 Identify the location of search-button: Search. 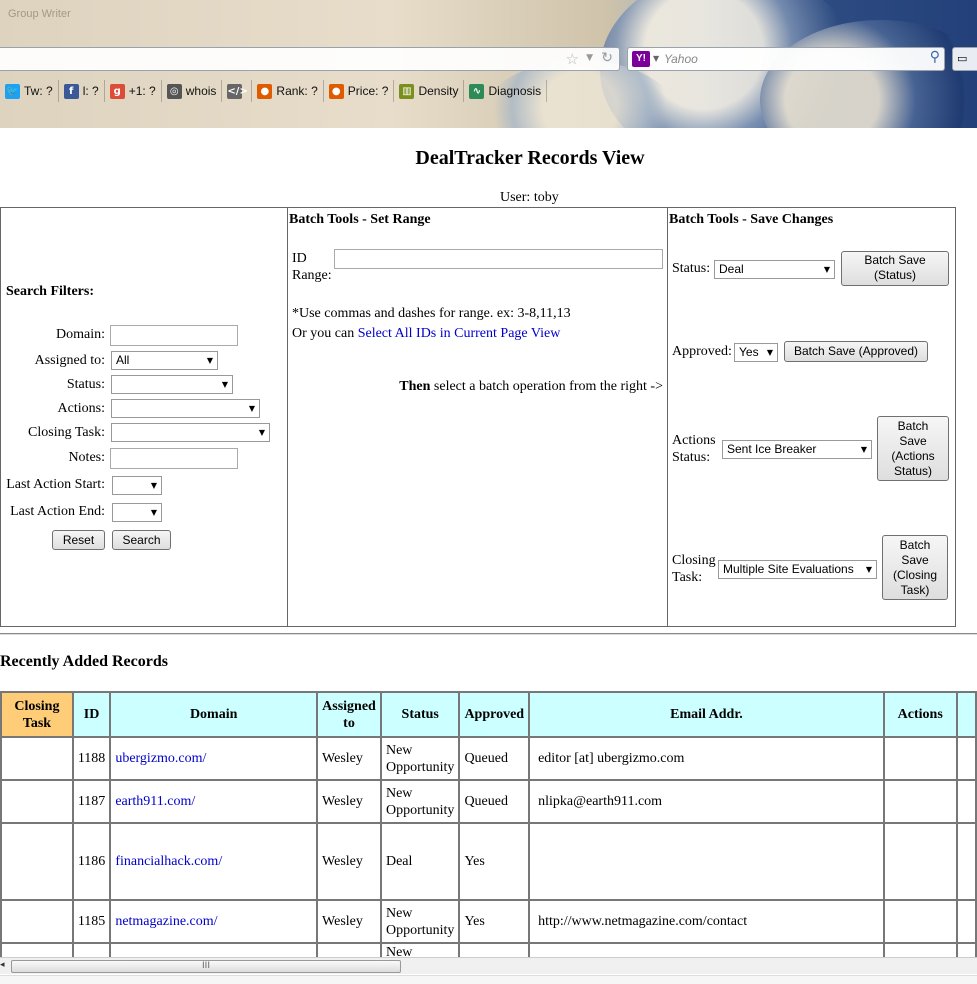
(141, 540).